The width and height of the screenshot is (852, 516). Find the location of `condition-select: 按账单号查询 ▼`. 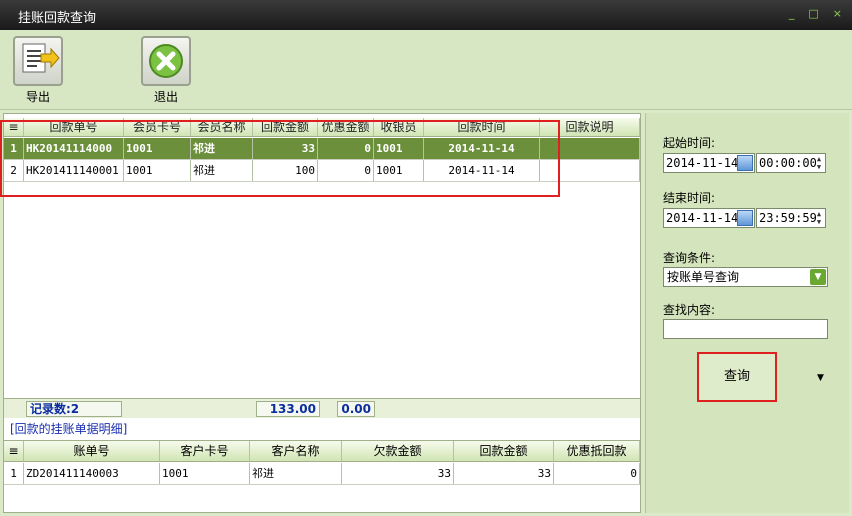

condition-select: 按账单号查询 ▼ is located at coordinates (745, 277).